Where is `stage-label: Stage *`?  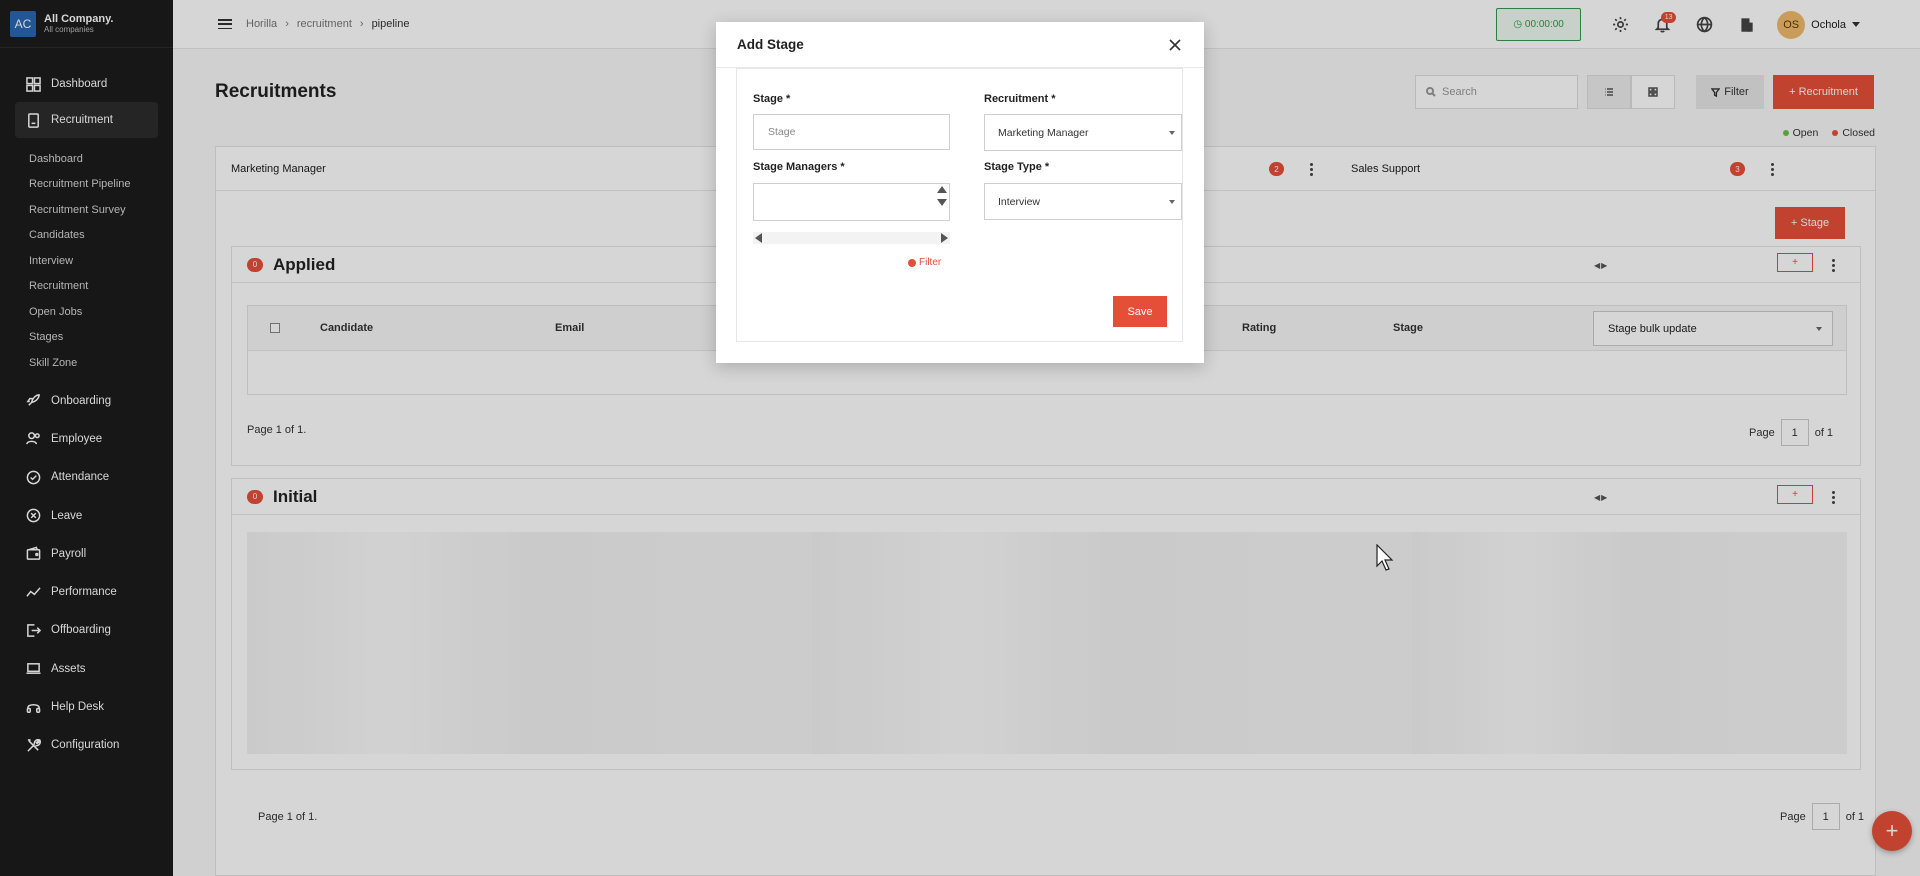 stage-label: Stage * is located at coordinates (772, 99).